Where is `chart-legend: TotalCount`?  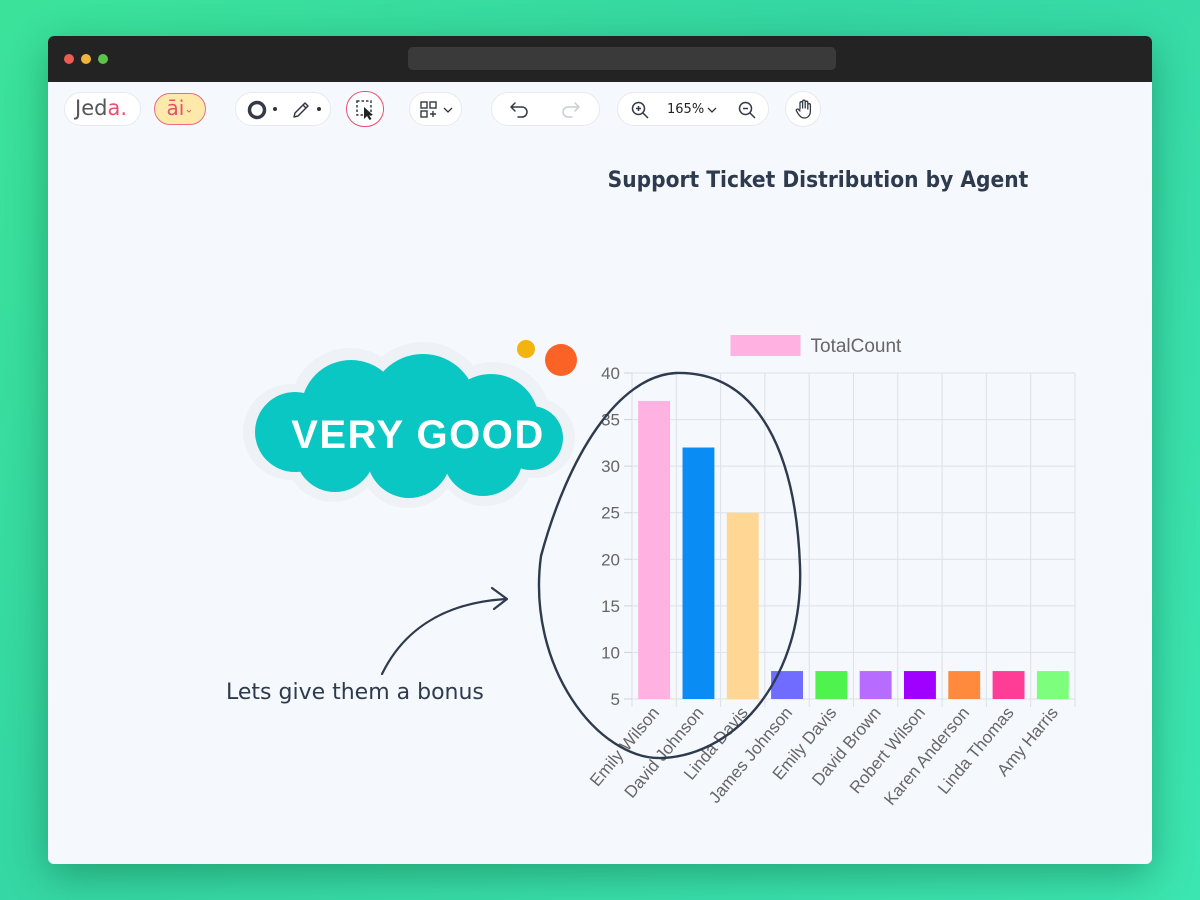 chart-legend: TotalCount is located at coordinates (816, 346).